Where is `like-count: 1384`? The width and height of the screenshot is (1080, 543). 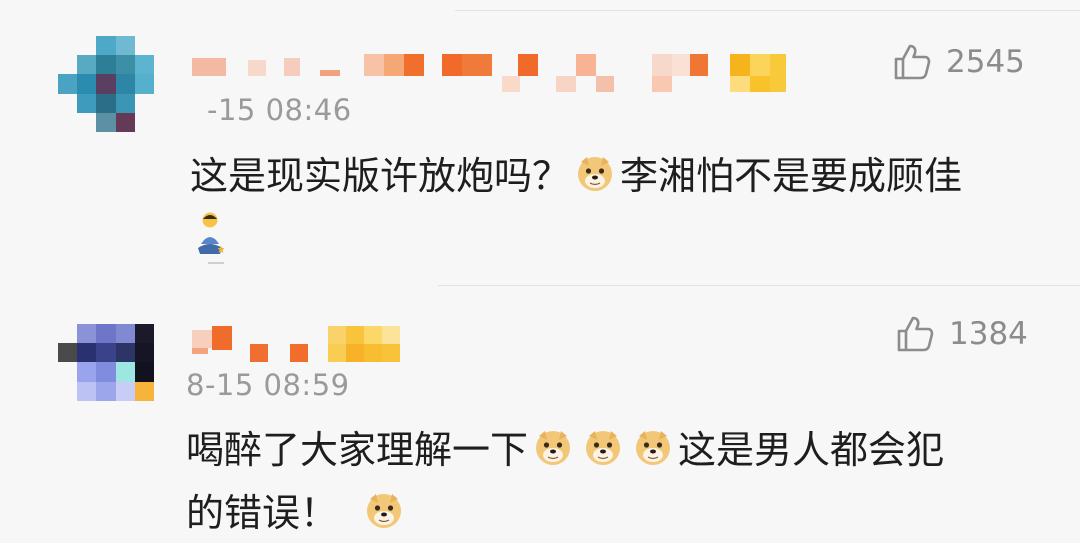
like-count: 1384 is located at coordinates (988, 334).